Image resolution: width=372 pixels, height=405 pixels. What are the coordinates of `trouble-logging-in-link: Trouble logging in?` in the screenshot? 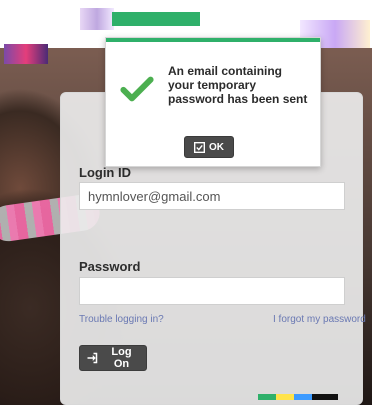 It's located at (121, 319).